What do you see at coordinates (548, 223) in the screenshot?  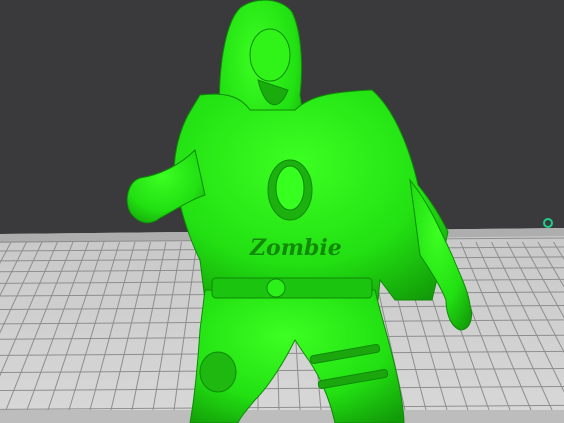 I see `plate-origin-icon` at bounding box center [548, 223].